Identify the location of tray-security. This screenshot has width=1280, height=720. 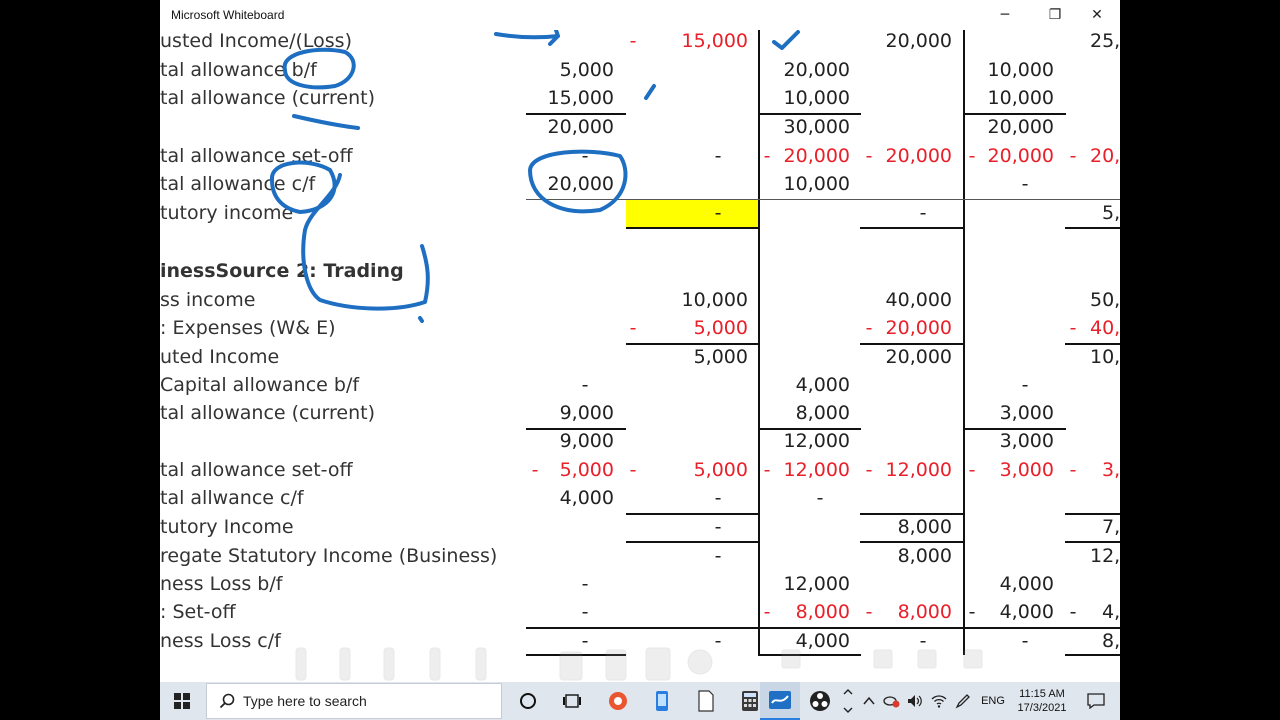
(891, 701).